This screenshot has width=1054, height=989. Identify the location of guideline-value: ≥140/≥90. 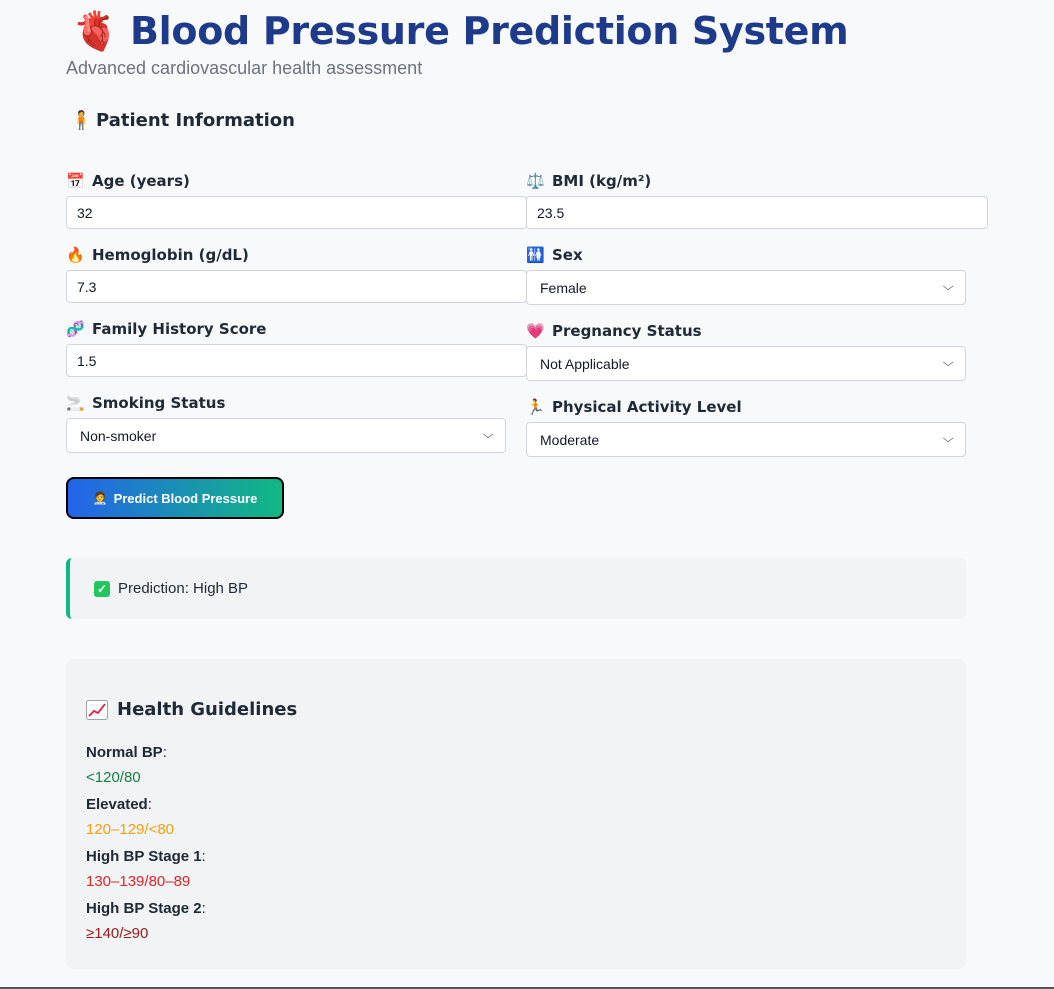
(117, 933).